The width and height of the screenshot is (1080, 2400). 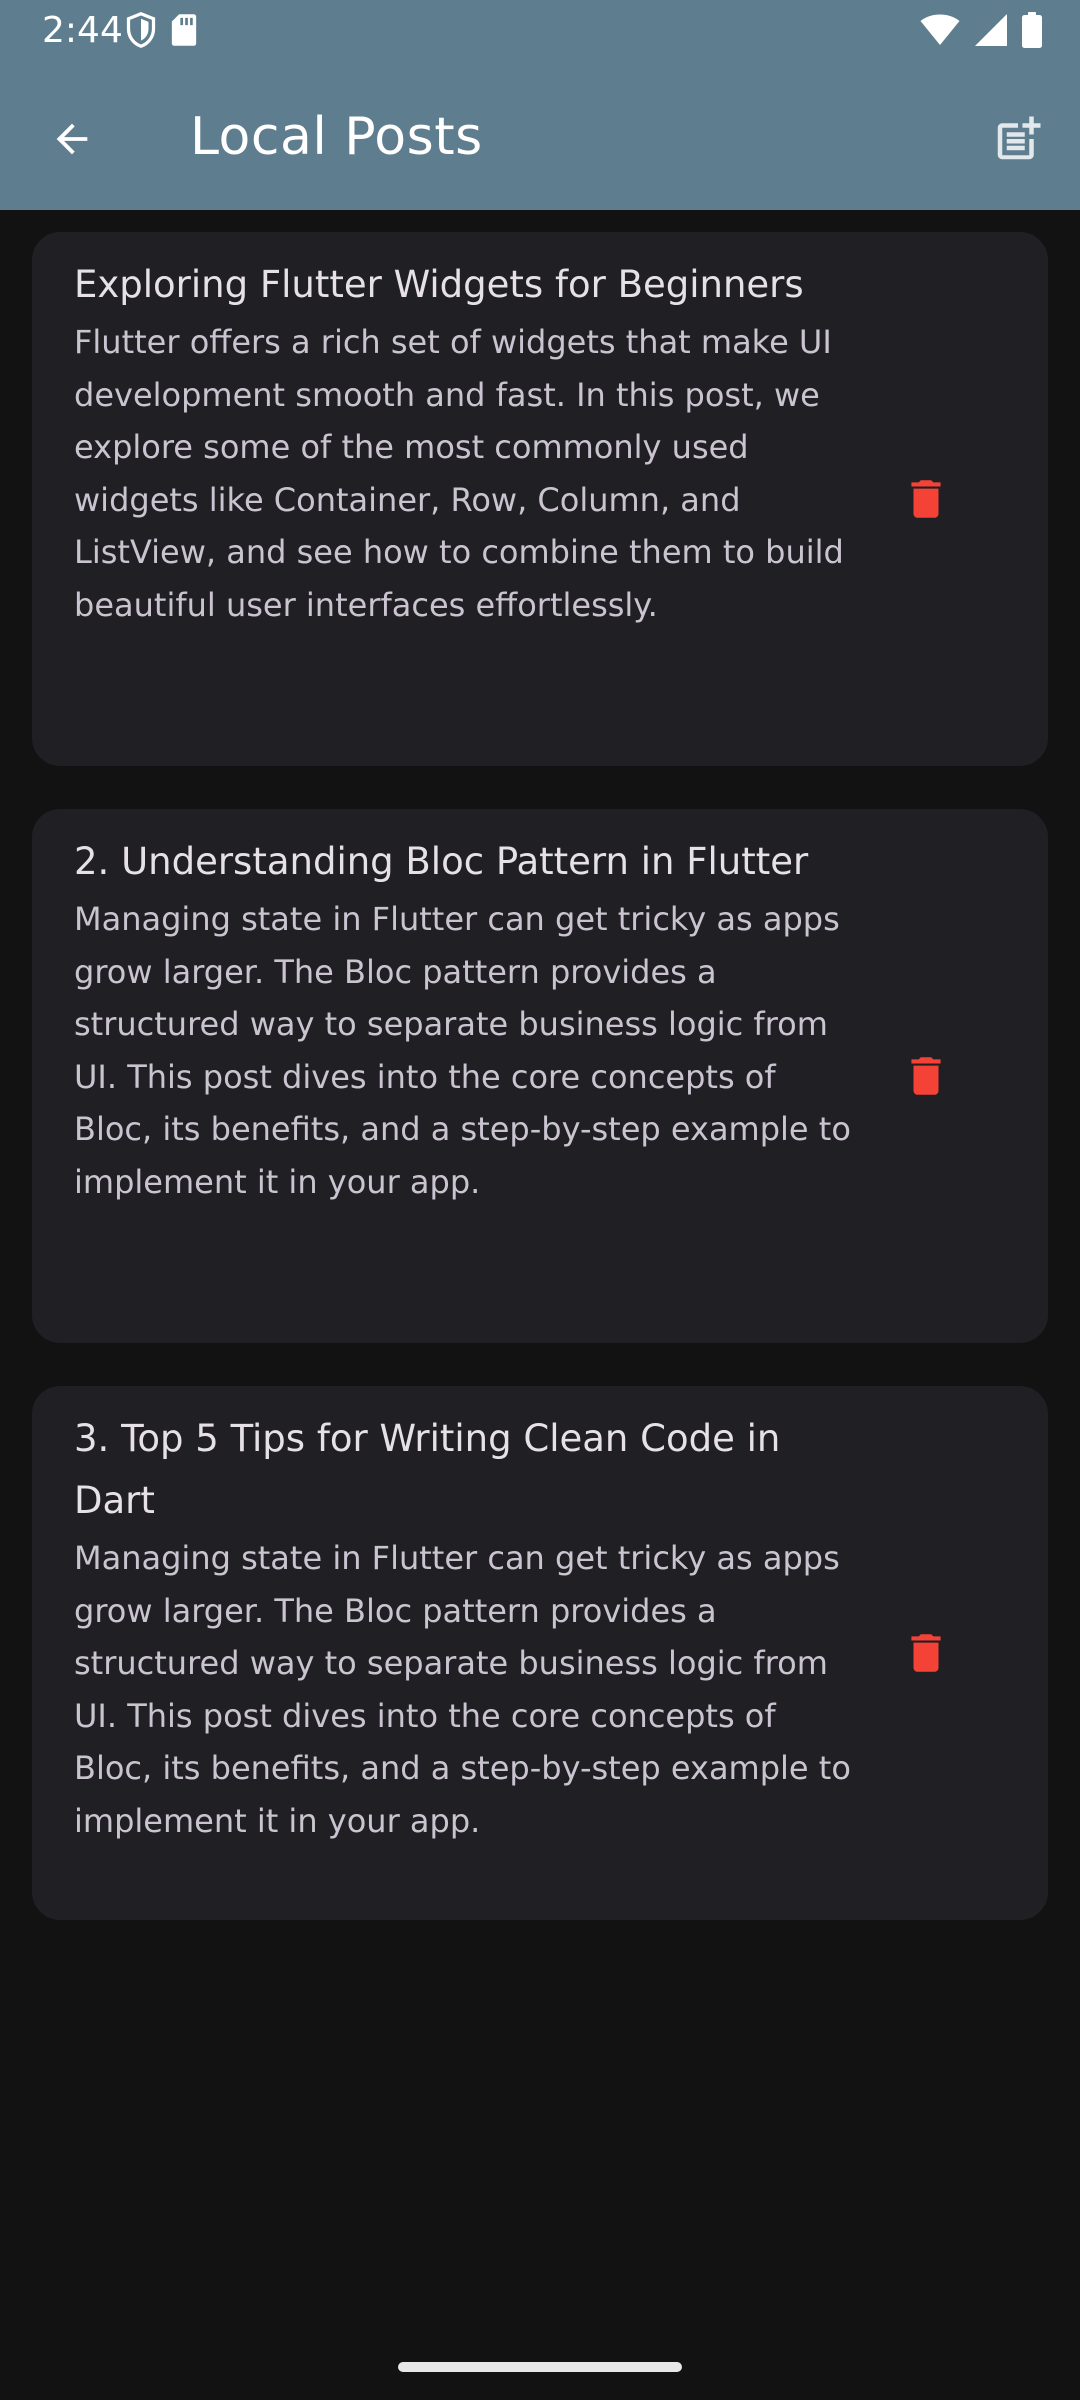 I want to click on back-button, so click(x=72, y=139).